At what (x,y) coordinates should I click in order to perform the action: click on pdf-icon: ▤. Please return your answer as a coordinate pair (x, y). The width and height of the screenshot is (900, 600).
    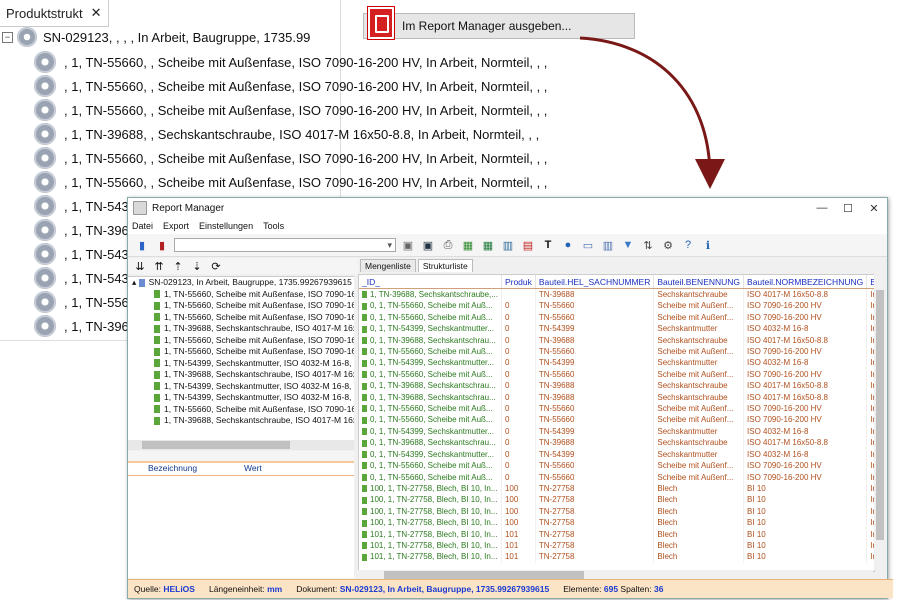
    Looking at the image, I should click on (528, 245).